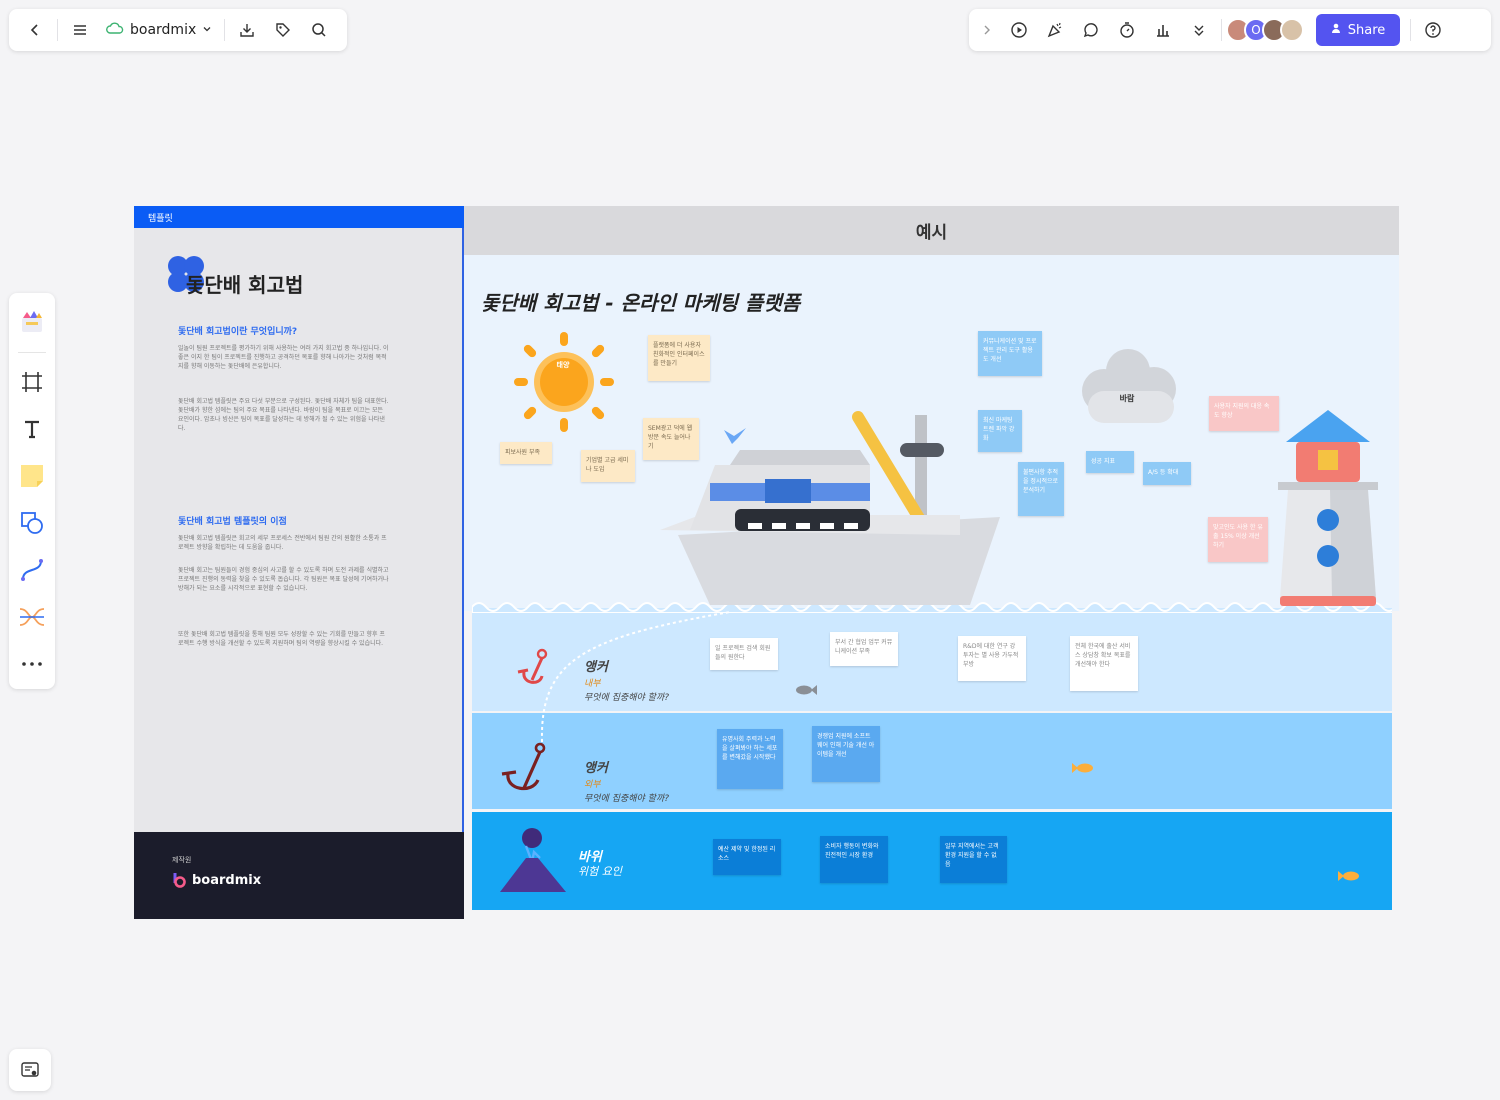  What do you see at coordinates (931, 230) in the screenshot?
I see `example-header: 예시` at bounding box center [931, 230].